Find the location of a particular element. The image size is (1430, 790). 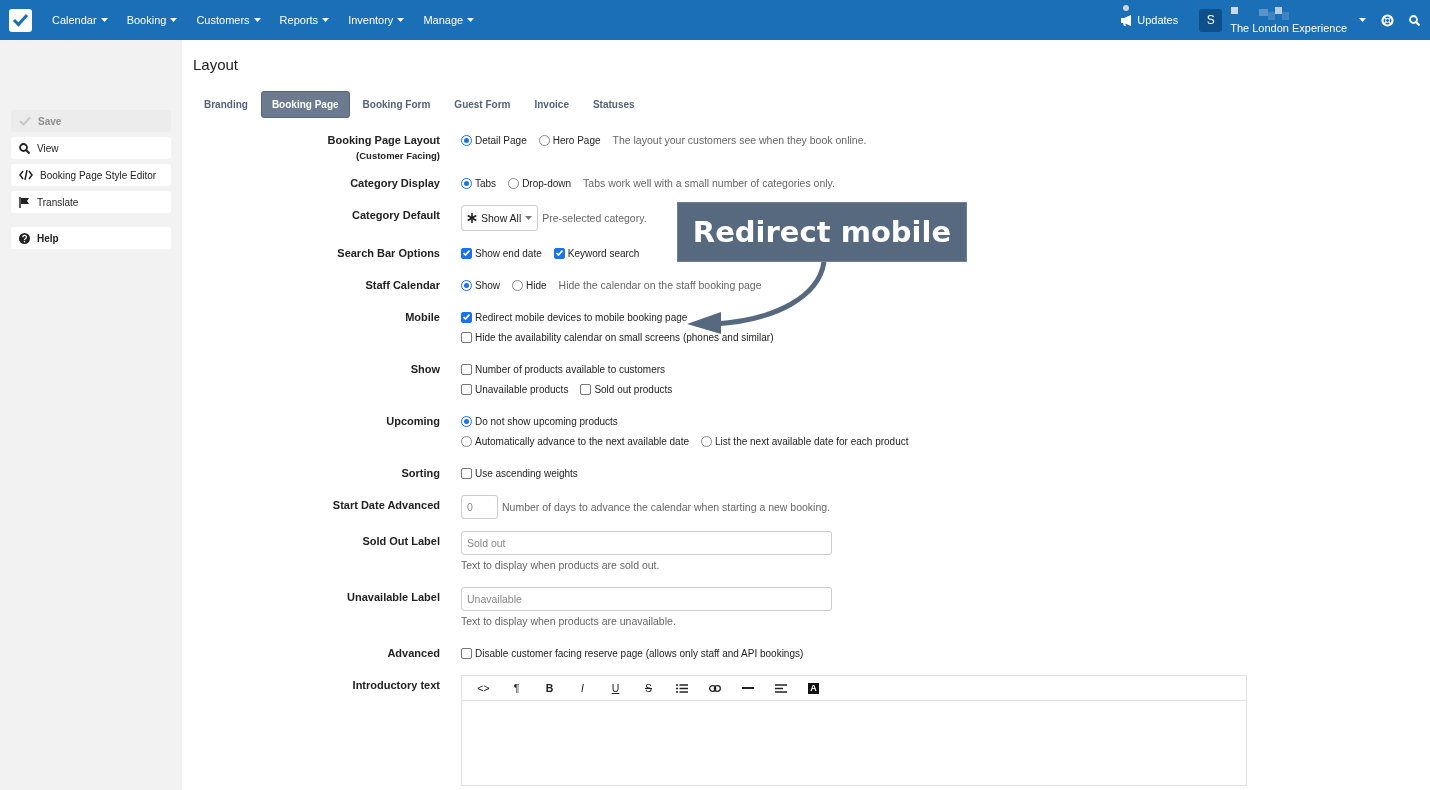

setting-label: Introductory text is located at coordinates (396, 685).